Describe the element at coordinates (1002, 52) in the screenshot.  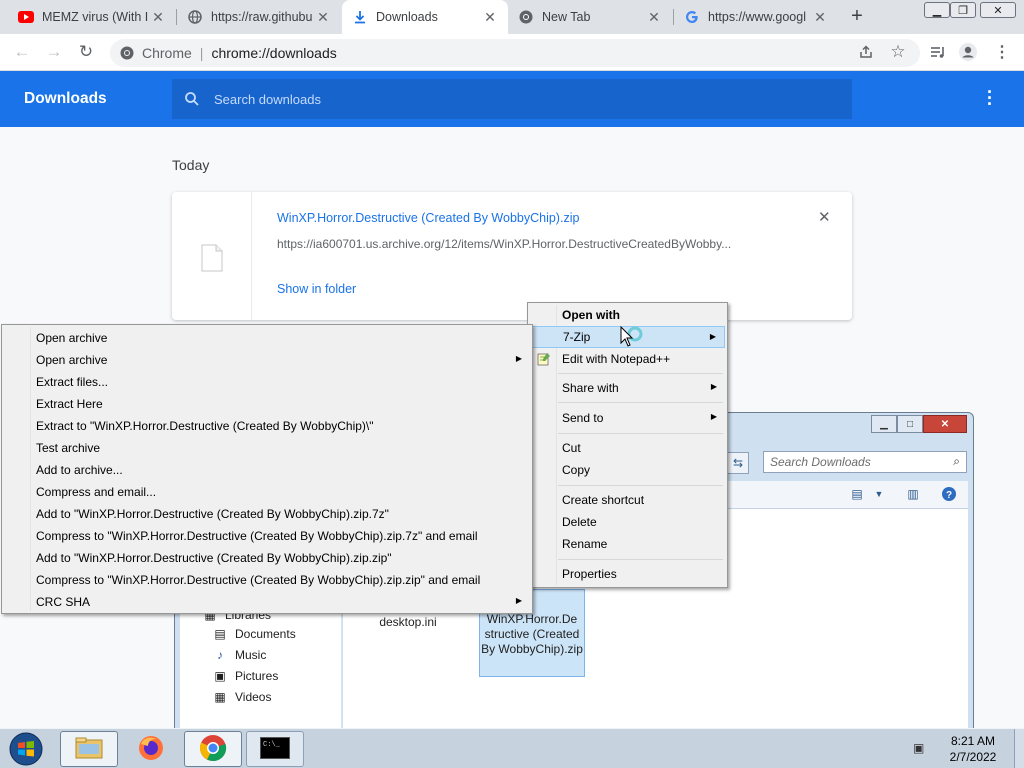
I see `kebab-menu-icon: ⋮` at that location.